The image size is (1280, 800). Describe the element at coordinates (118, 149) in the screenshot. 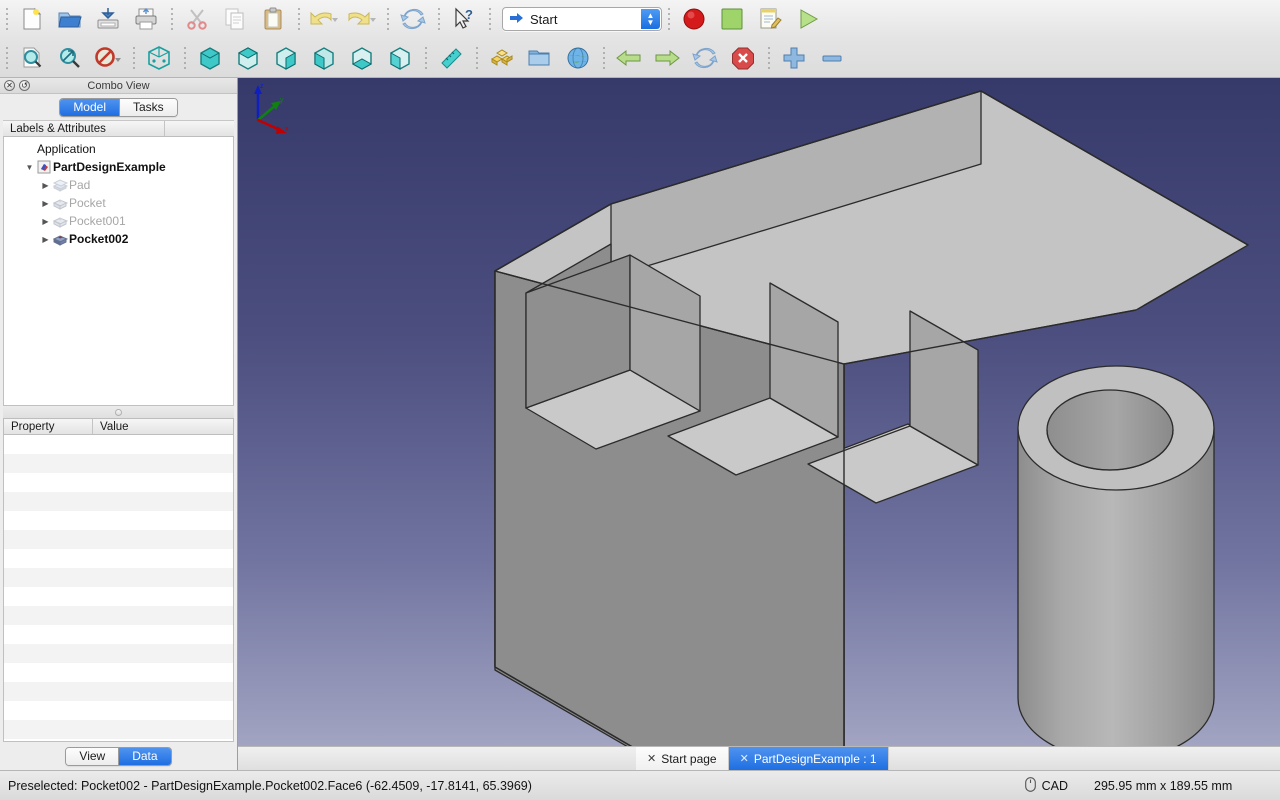

I see `tree-item-application: Application` at that location.